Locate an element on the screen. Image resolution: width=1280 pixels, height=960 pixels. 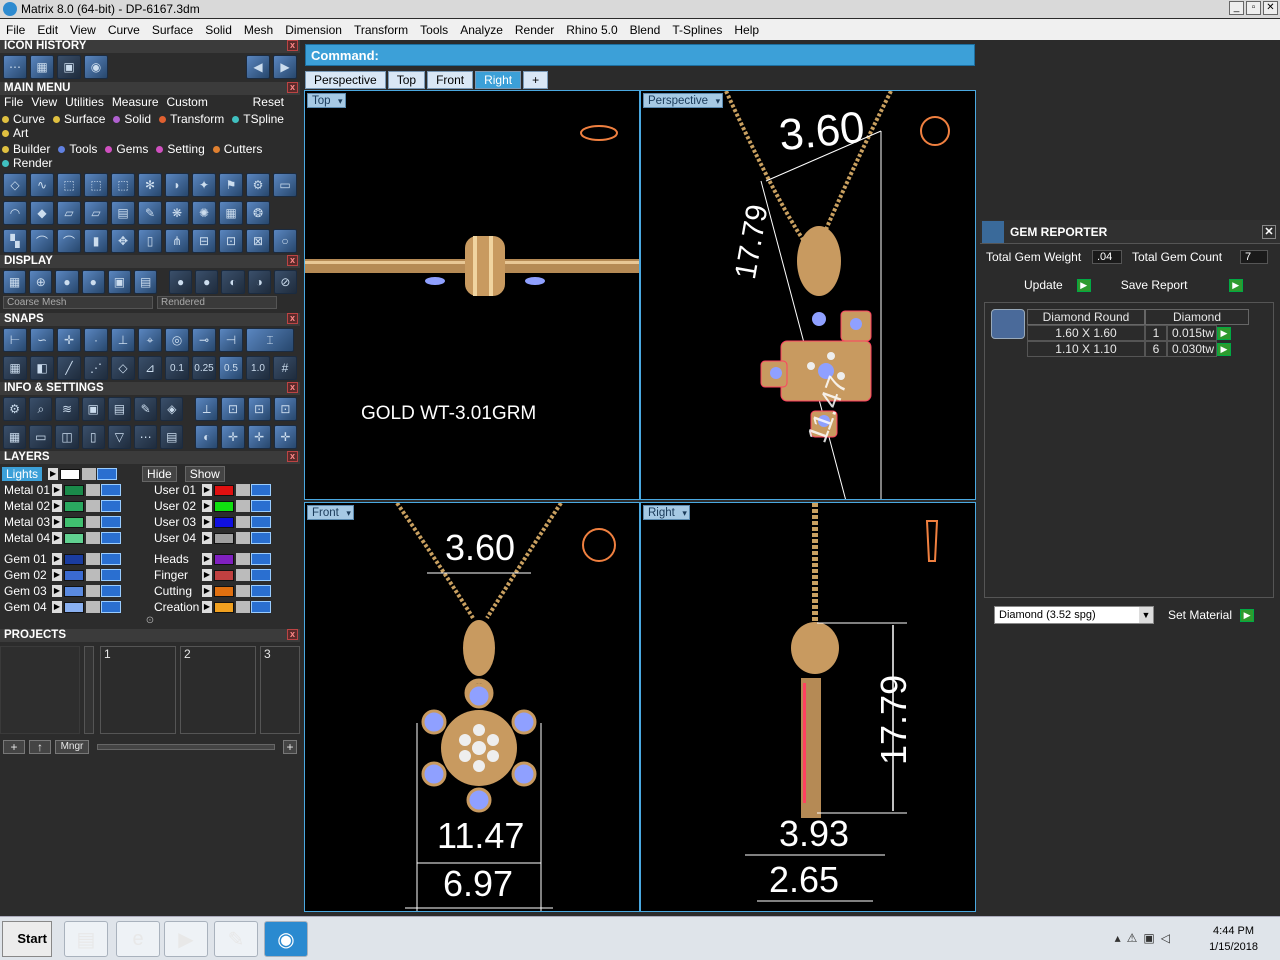
main-menu-tab-art: Art is located at coordinates (17, 133).